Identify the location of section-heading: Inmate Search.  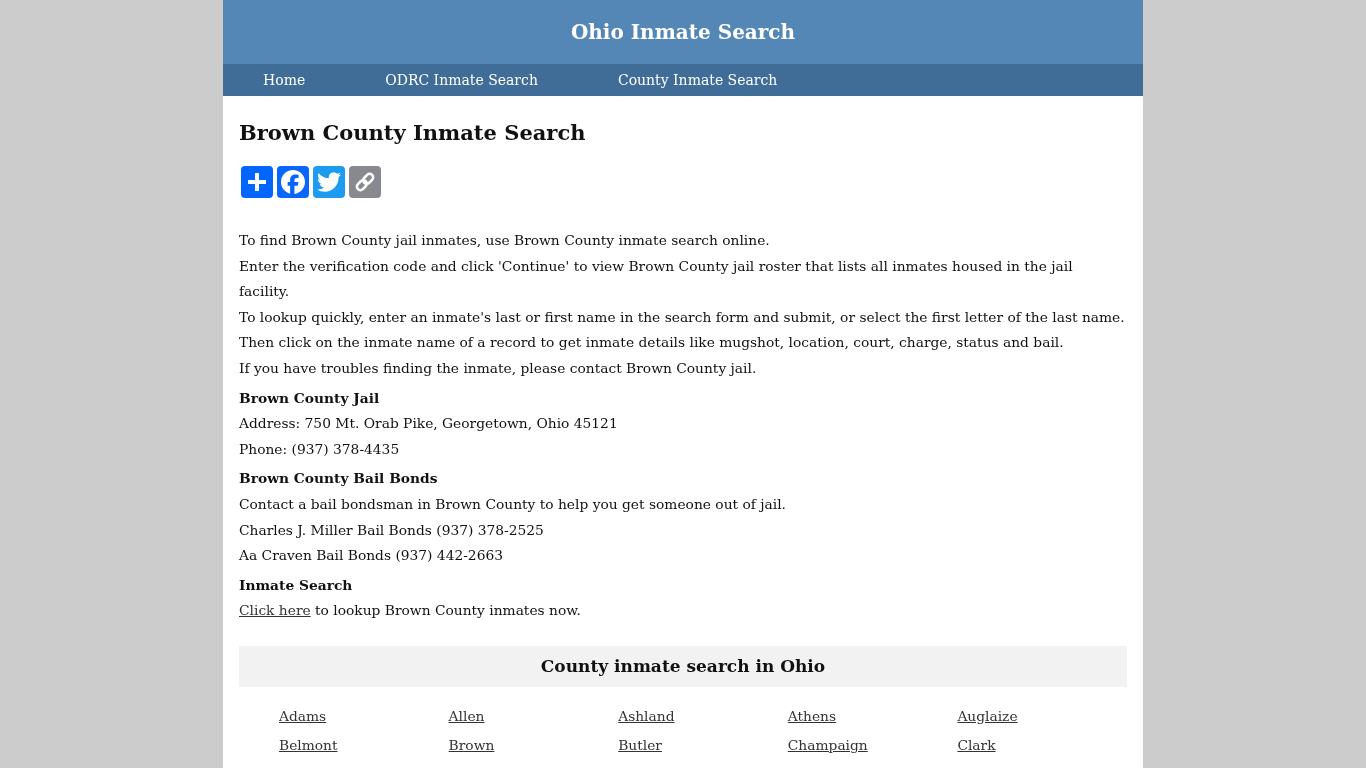
(296, 585).